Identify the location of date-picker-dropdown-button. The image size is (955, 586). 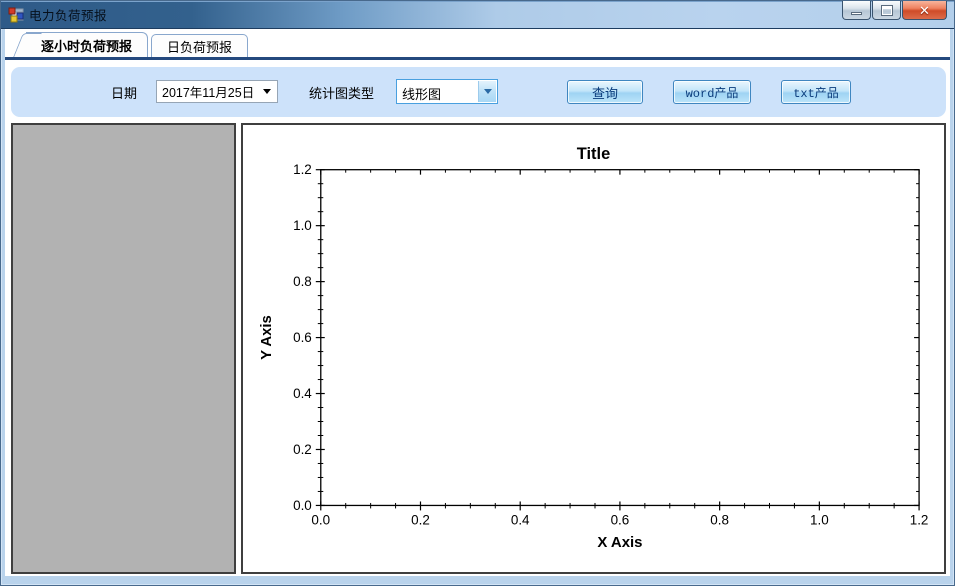
(267, 91).